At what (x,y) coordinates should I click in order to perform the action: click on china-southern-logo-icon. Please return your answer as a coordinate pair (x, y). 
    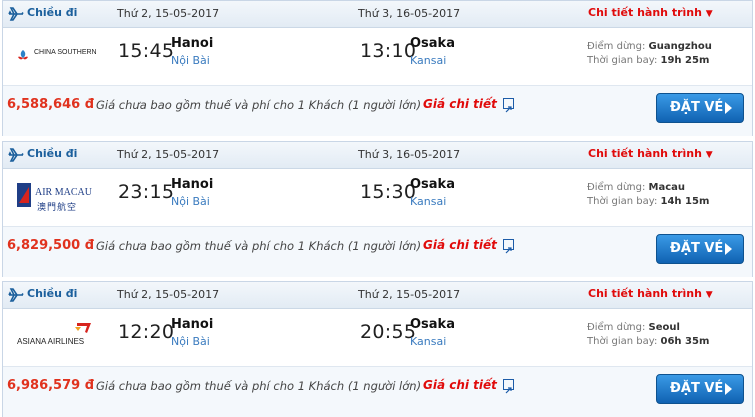
    Looking at the image, I should click on (23, 55).